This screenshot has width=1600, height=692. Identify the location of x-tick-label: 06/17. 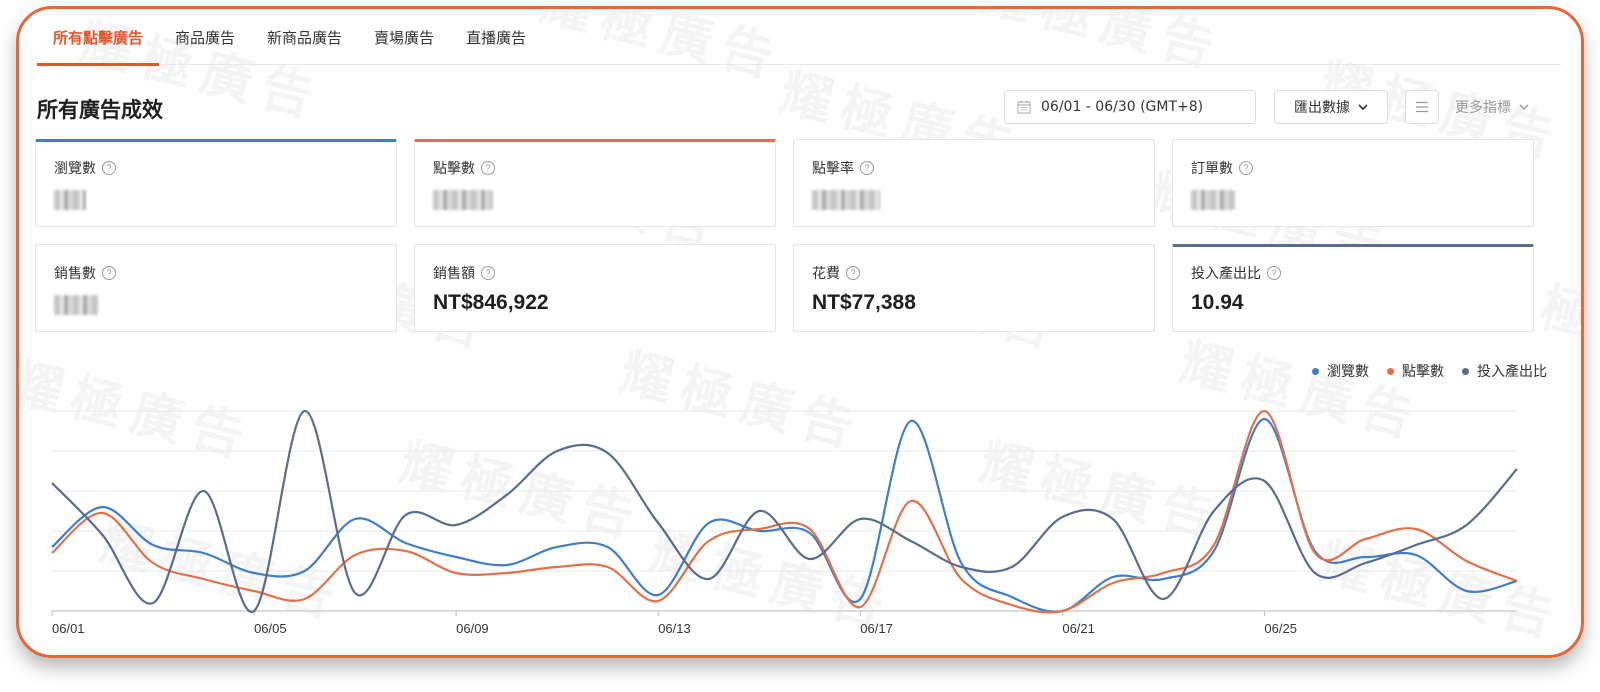
(876, 628).